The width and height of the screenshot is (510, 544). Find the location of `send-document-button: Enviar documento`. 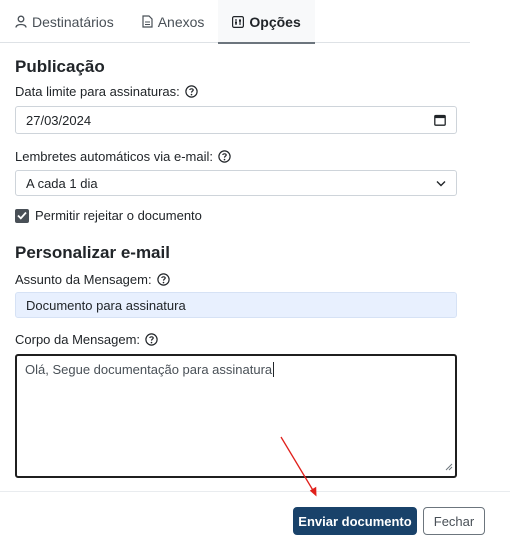

send-document-button: Enviar documento is located at coordinates (355, 521).